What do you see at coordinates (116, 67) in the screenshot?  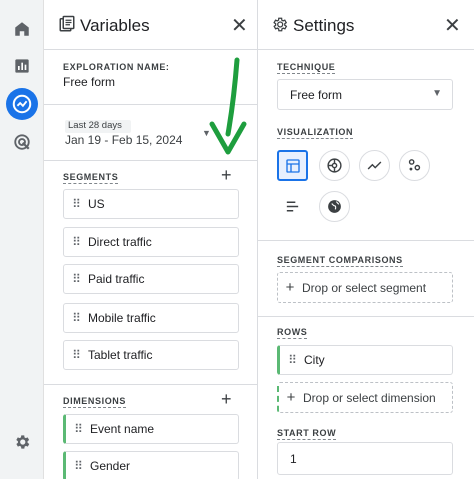 I see `exploration-name-label: EXPLORATION NAME:` at bounding box center [116, 67].